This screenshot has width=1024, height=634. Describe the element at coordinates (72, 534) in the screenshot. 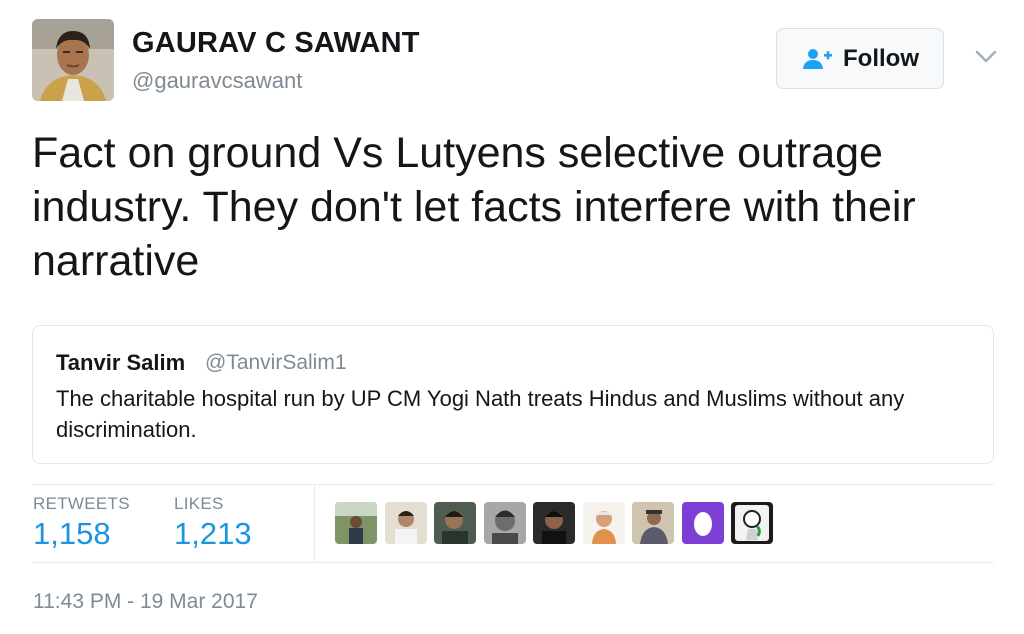

I see `retweets-count: 1,158` at that location.